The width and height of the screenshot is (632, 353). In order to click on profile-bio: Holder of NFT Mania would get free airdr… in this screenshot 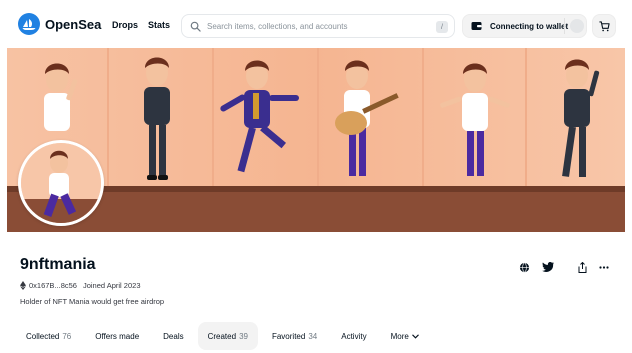, I will do `click(92, 301)`.